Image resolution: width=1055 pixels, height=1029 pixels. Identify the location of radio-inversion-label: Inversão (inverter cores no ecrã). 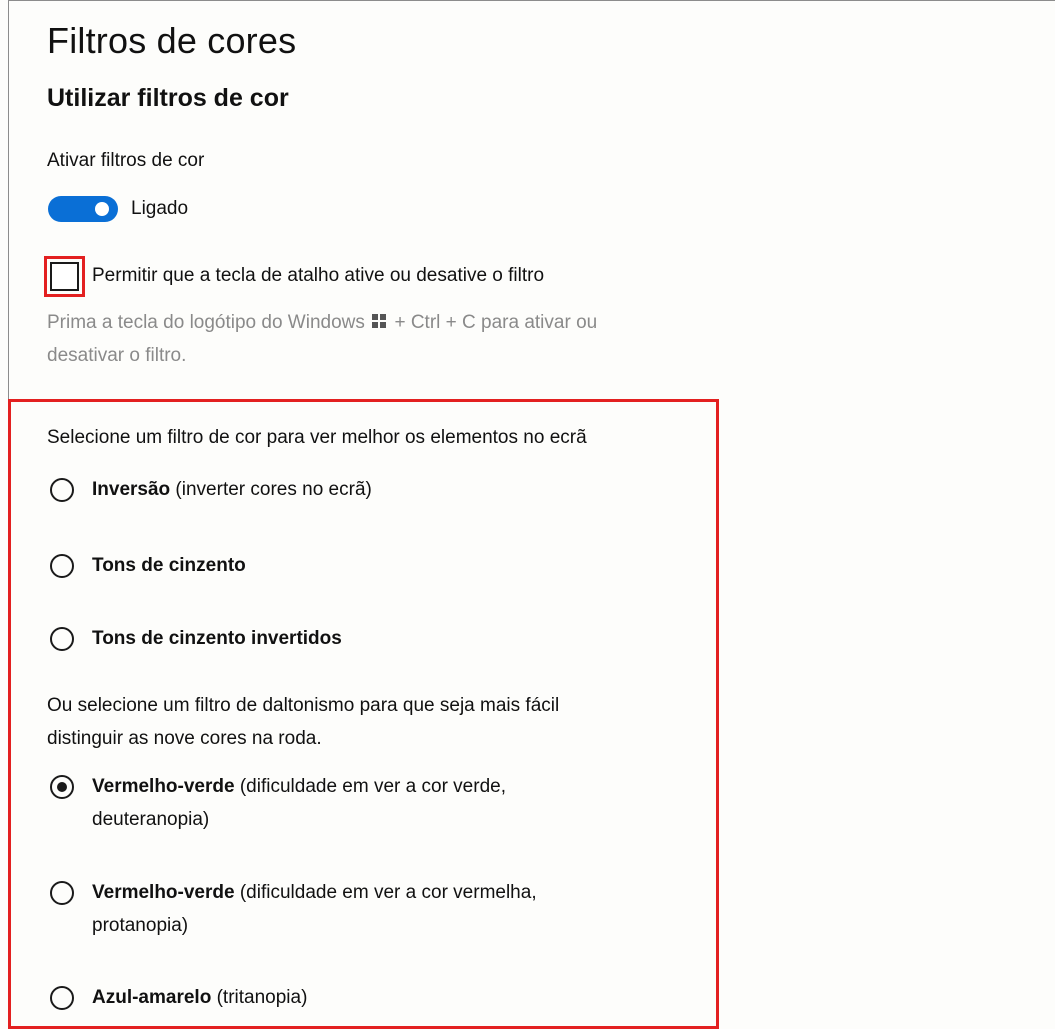
(232, 489).